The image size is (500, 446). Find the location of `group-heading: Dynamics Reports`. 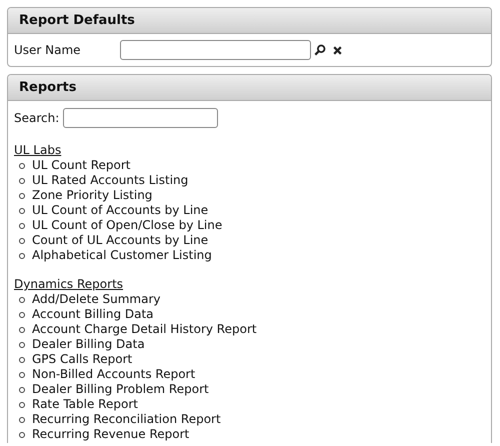

group-heading: Dynamics Reports is located at coordinates (69, 284).